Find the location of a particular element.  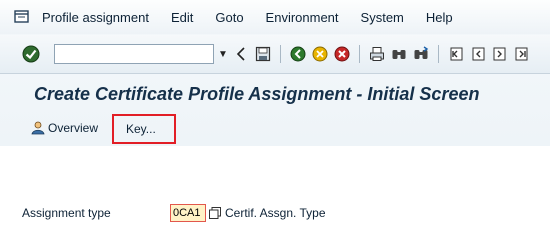

overview-button: Overview is located at coordinates (64, 128).